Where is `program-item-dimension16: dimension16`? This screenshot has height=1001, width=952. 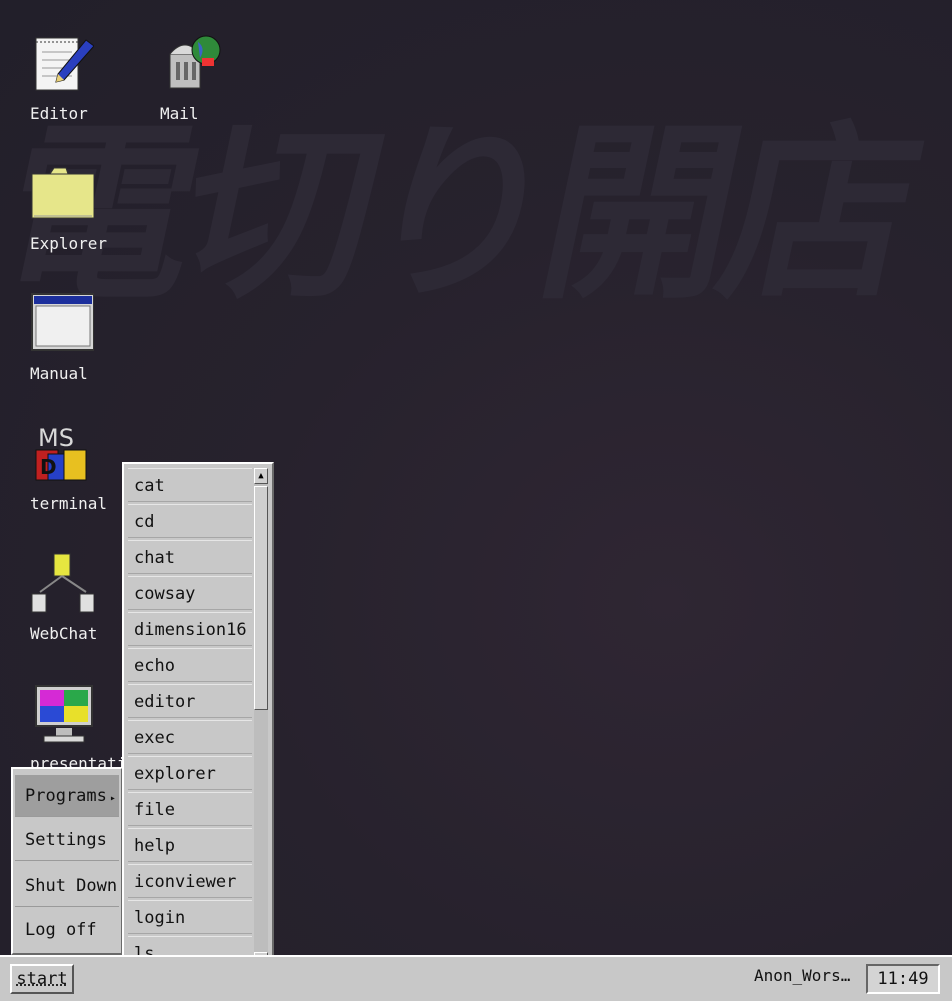 program-item-dimension16: dimension16 is located at coordinates (190, 629).